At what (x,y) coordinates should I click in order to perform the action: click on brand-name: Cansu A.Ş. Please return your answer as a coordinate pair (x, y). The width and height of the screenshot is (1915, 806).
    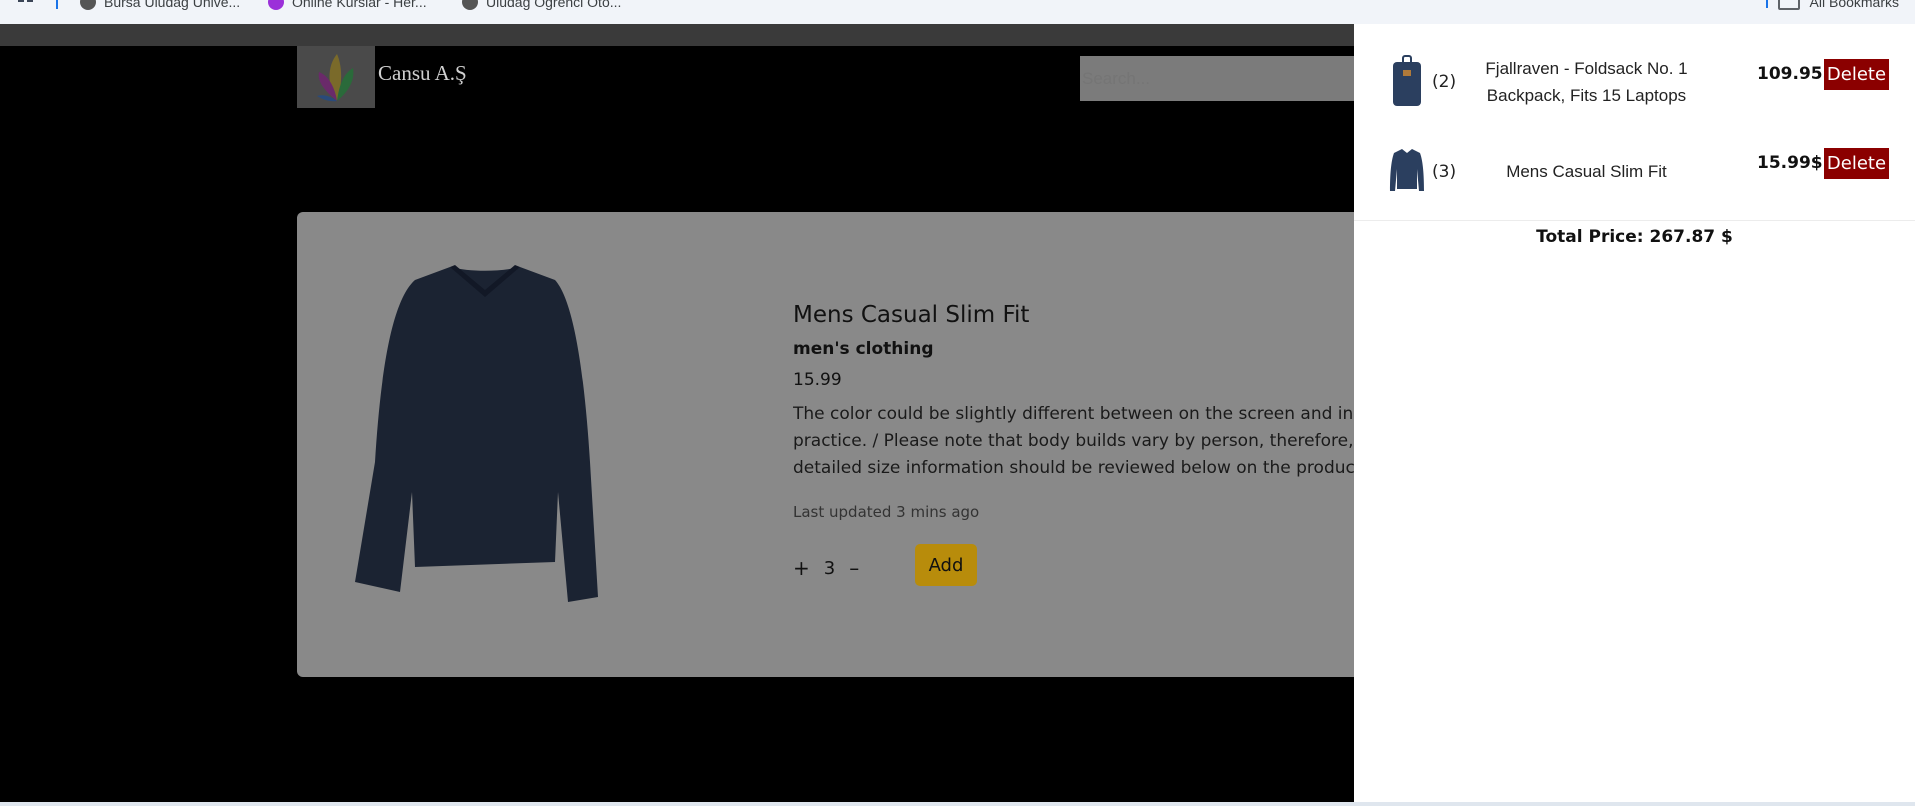
    Looking at the image, I should click on (422, 73).